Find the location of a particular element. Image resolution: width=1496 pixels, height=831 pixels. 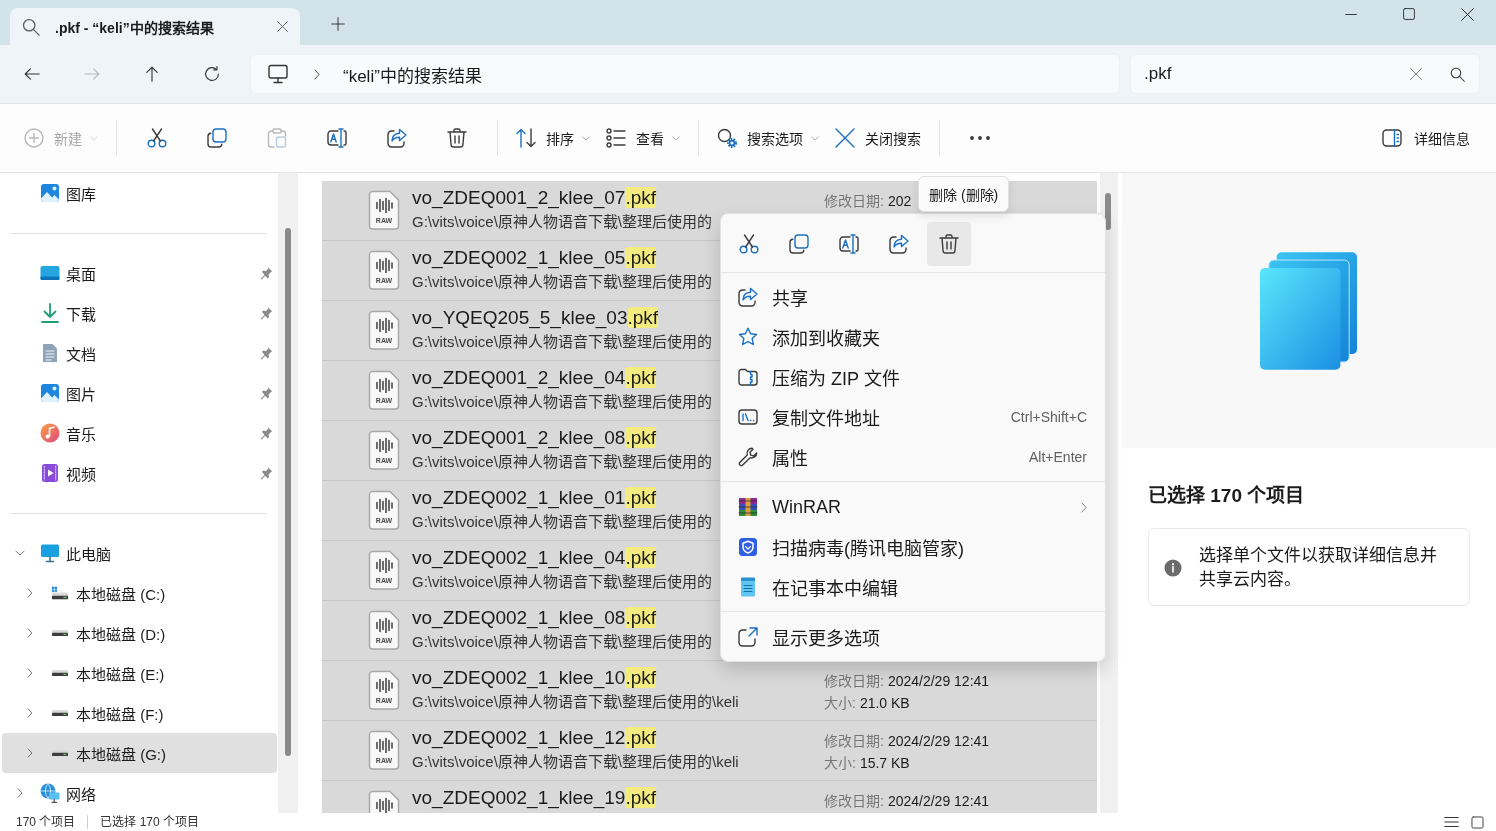

clipboard-icon is located at coordinates (277, 138).